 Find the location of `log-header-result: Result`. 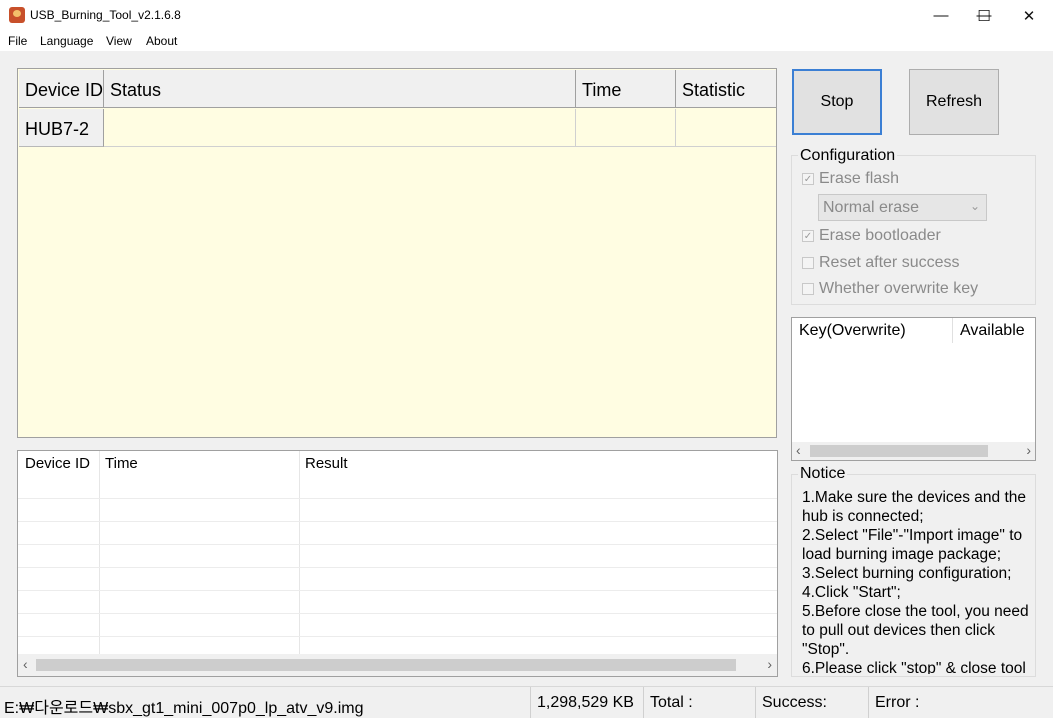

log-header-result: Result is located at coordinates (326, 463).